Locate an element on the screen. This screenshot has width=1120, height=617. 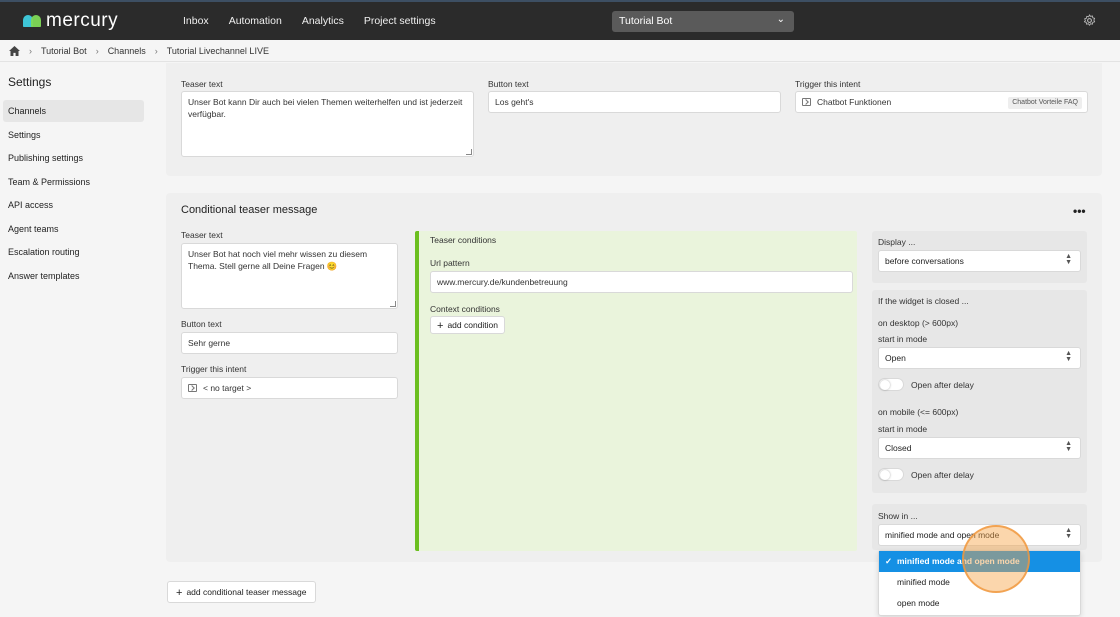
trigger-intent-value: Chatbot Funktionen is located at coordinates (854, 102).